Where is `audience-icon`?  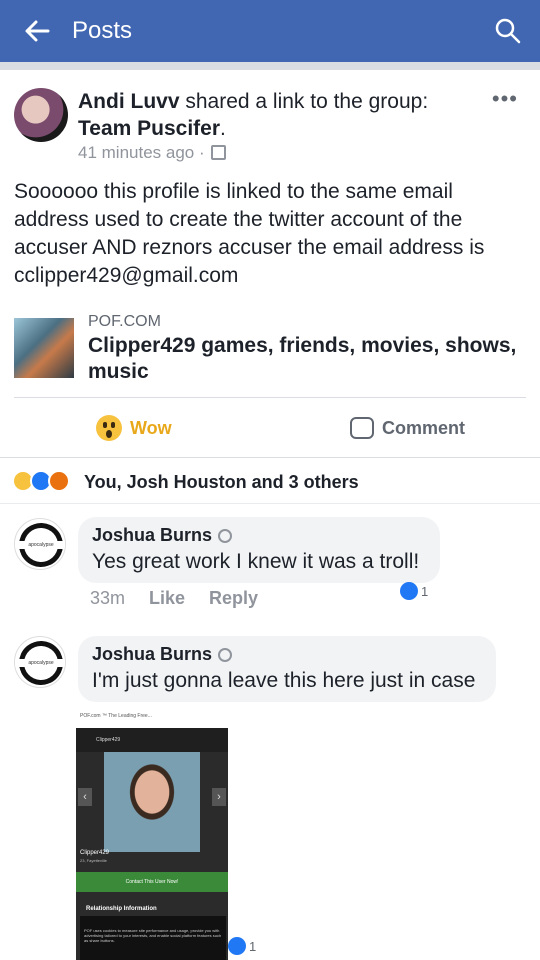 audience-icon is located at coordinates (219, 152).